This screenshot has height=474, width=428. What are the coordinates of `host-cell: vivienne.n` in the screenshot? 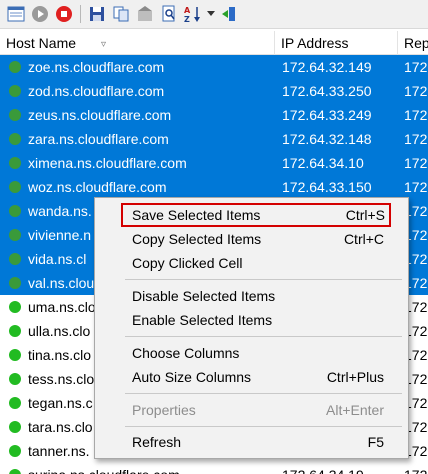 It's located at (60, 235).